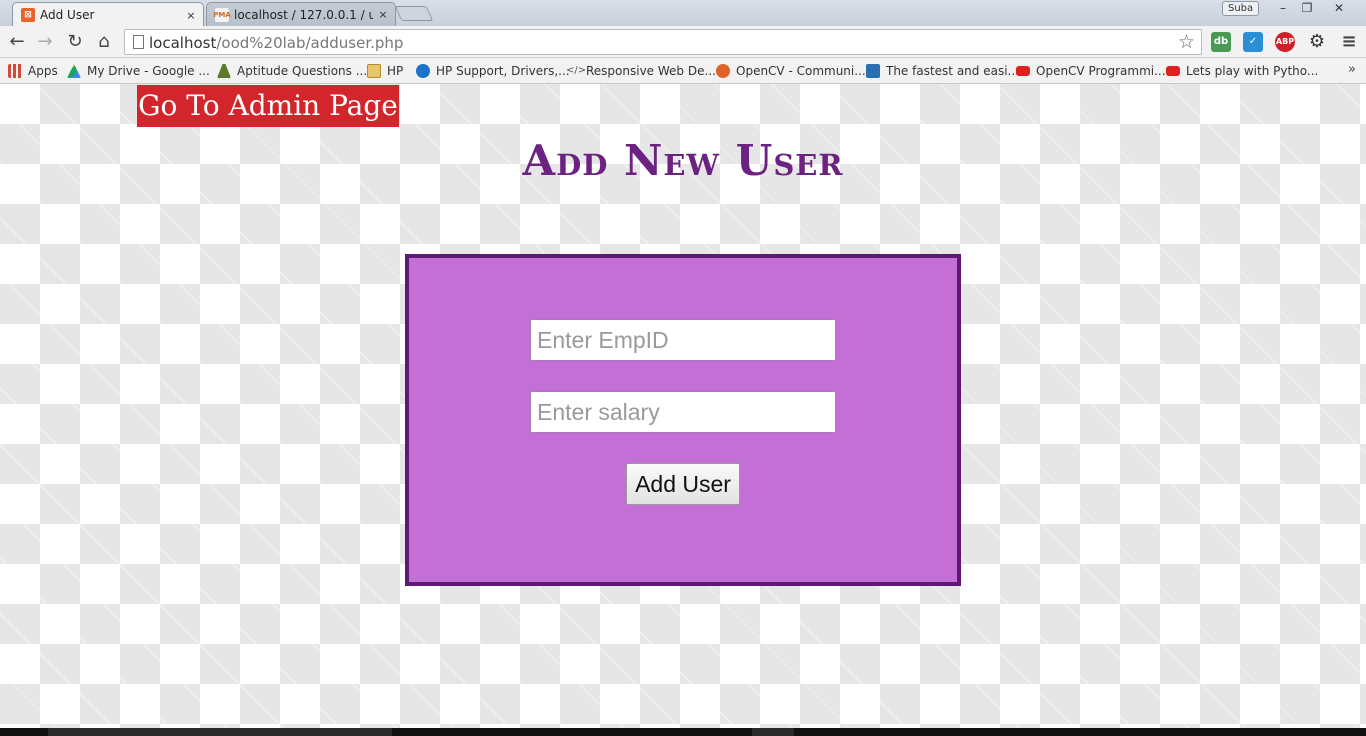  I want to click on url-path: /ood%20lab/adduser.php, so click(310, 43).